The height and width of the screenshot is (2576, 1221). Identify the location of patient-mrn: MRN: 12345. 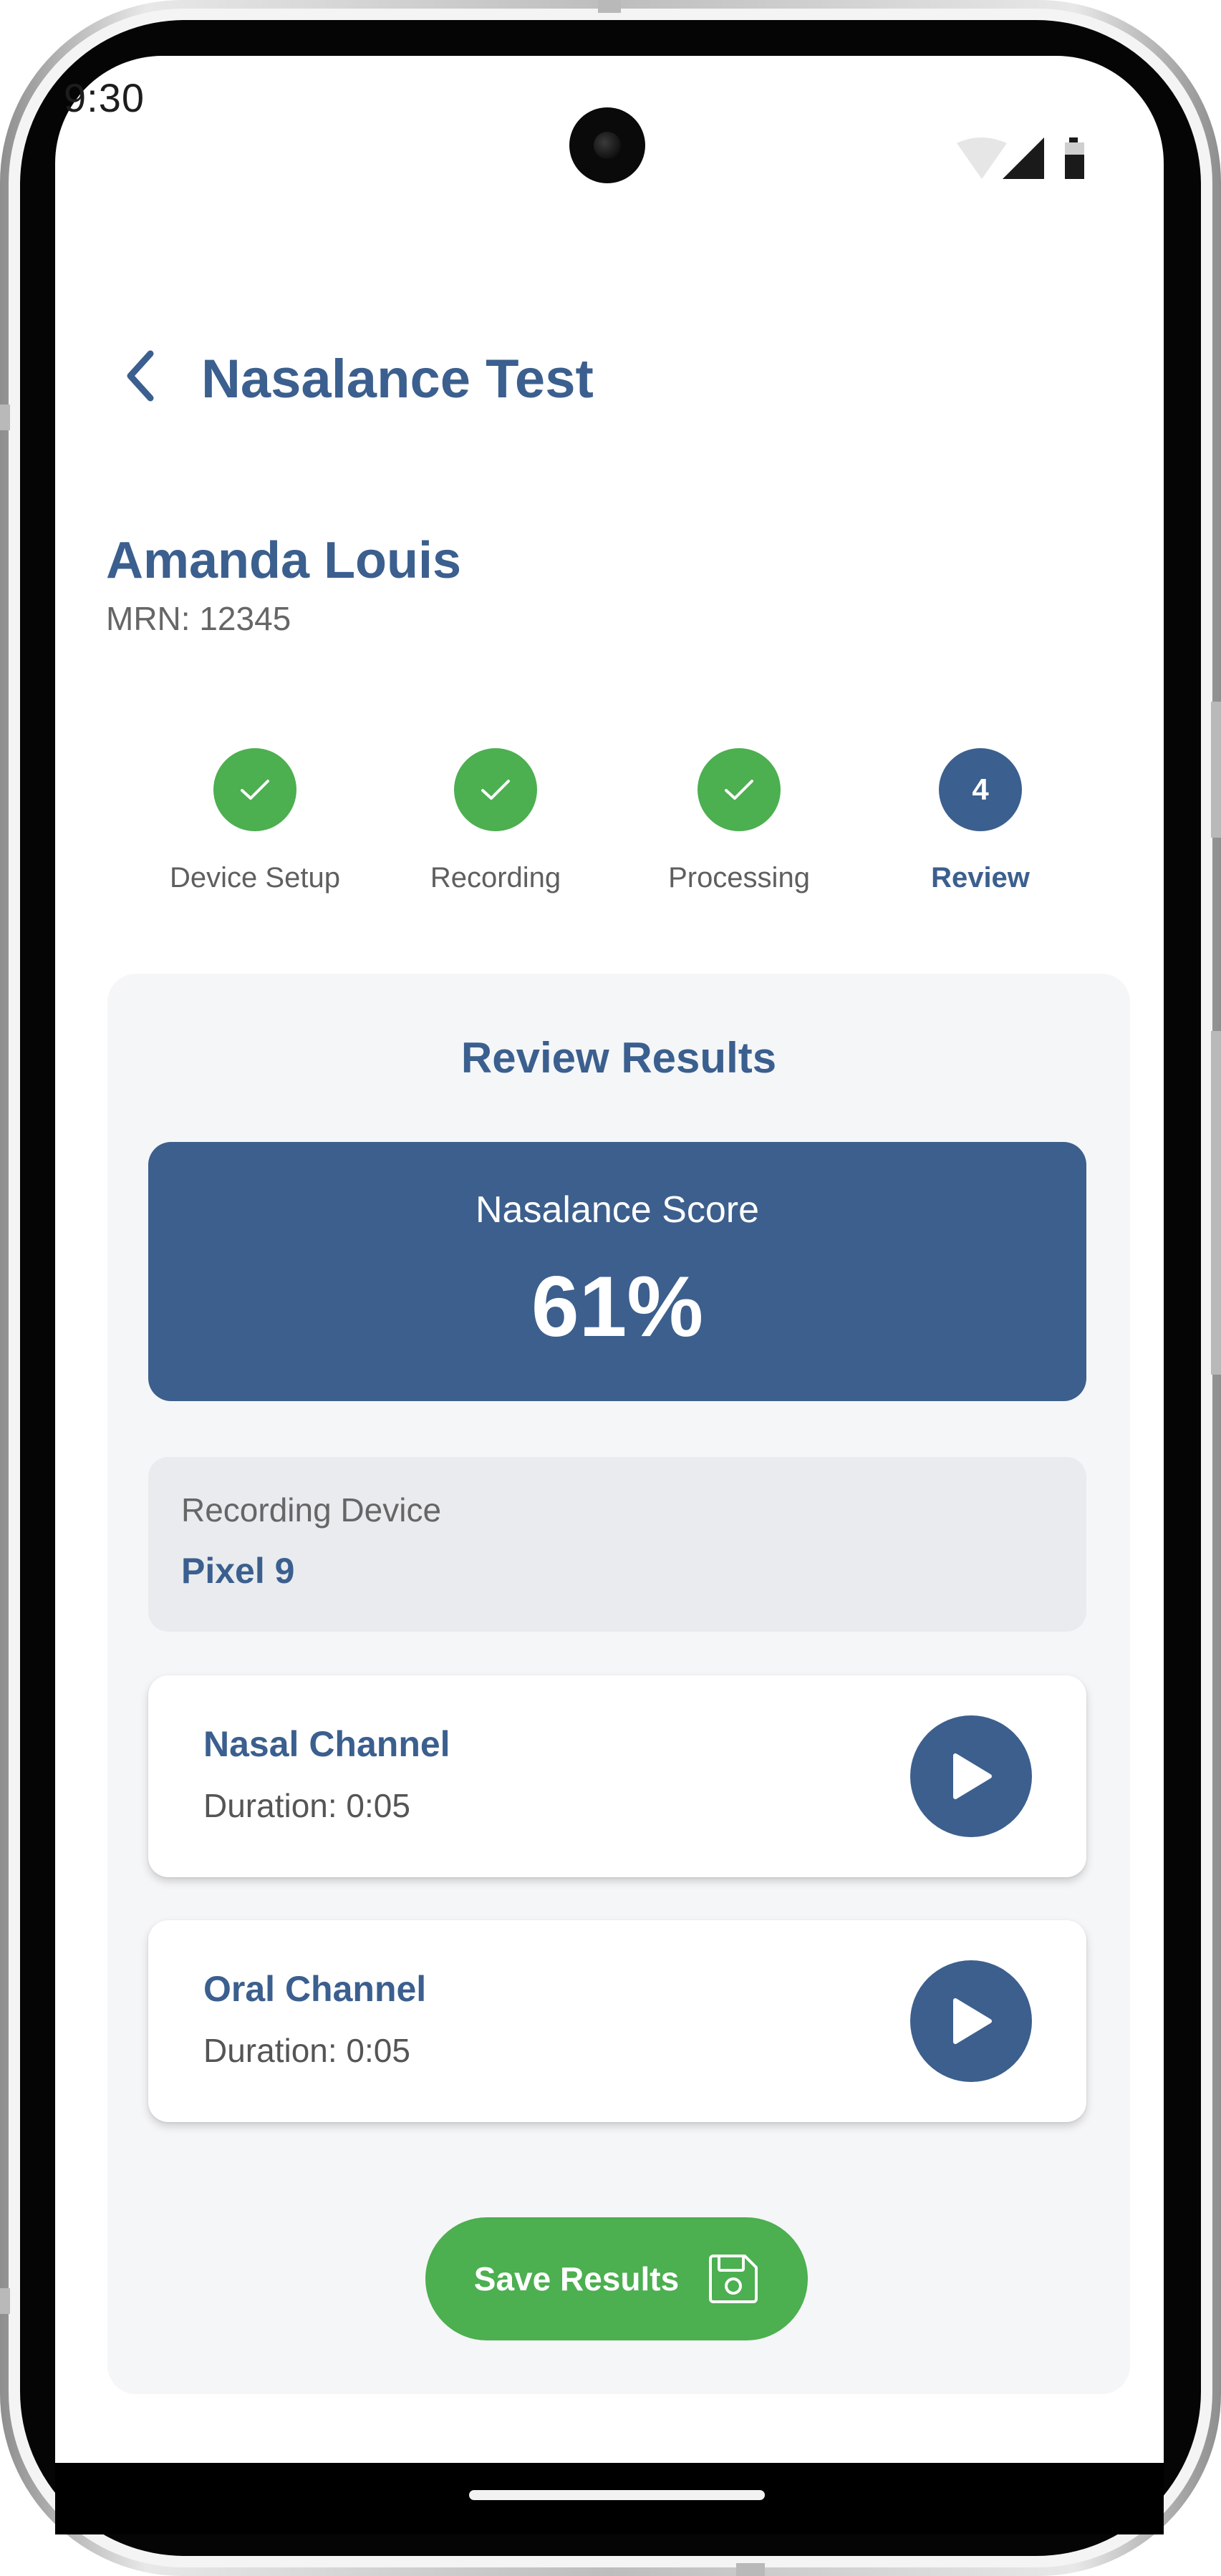
(198, 619).